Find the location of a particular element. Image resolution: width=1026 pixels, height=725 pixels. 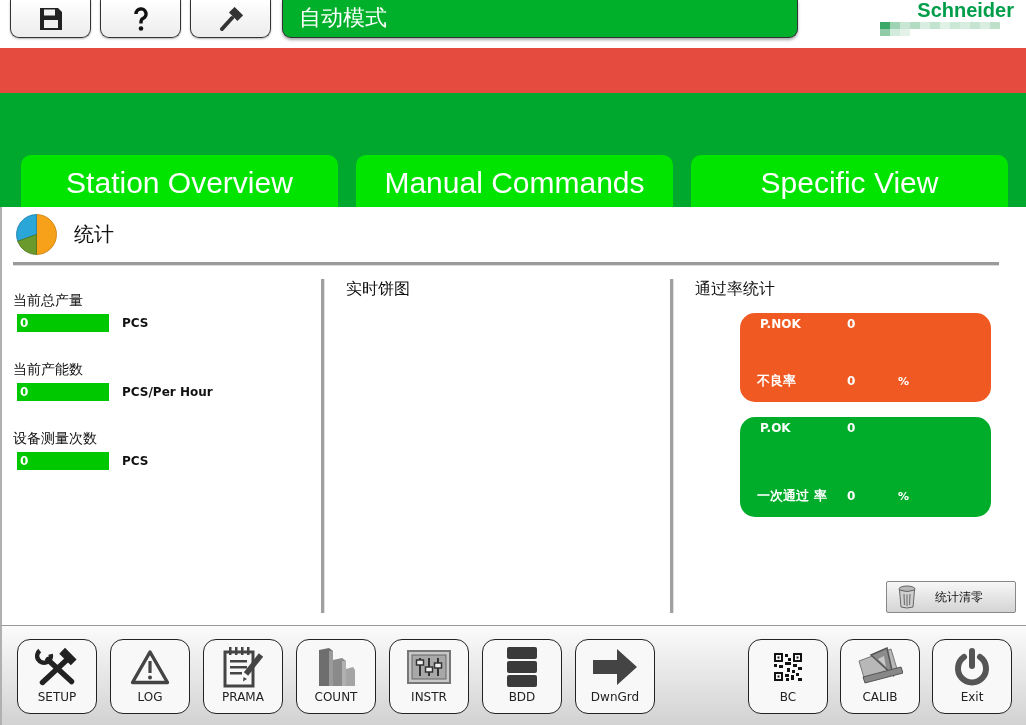

toolbar-button: INSTR is located at coordinates (429, 676).